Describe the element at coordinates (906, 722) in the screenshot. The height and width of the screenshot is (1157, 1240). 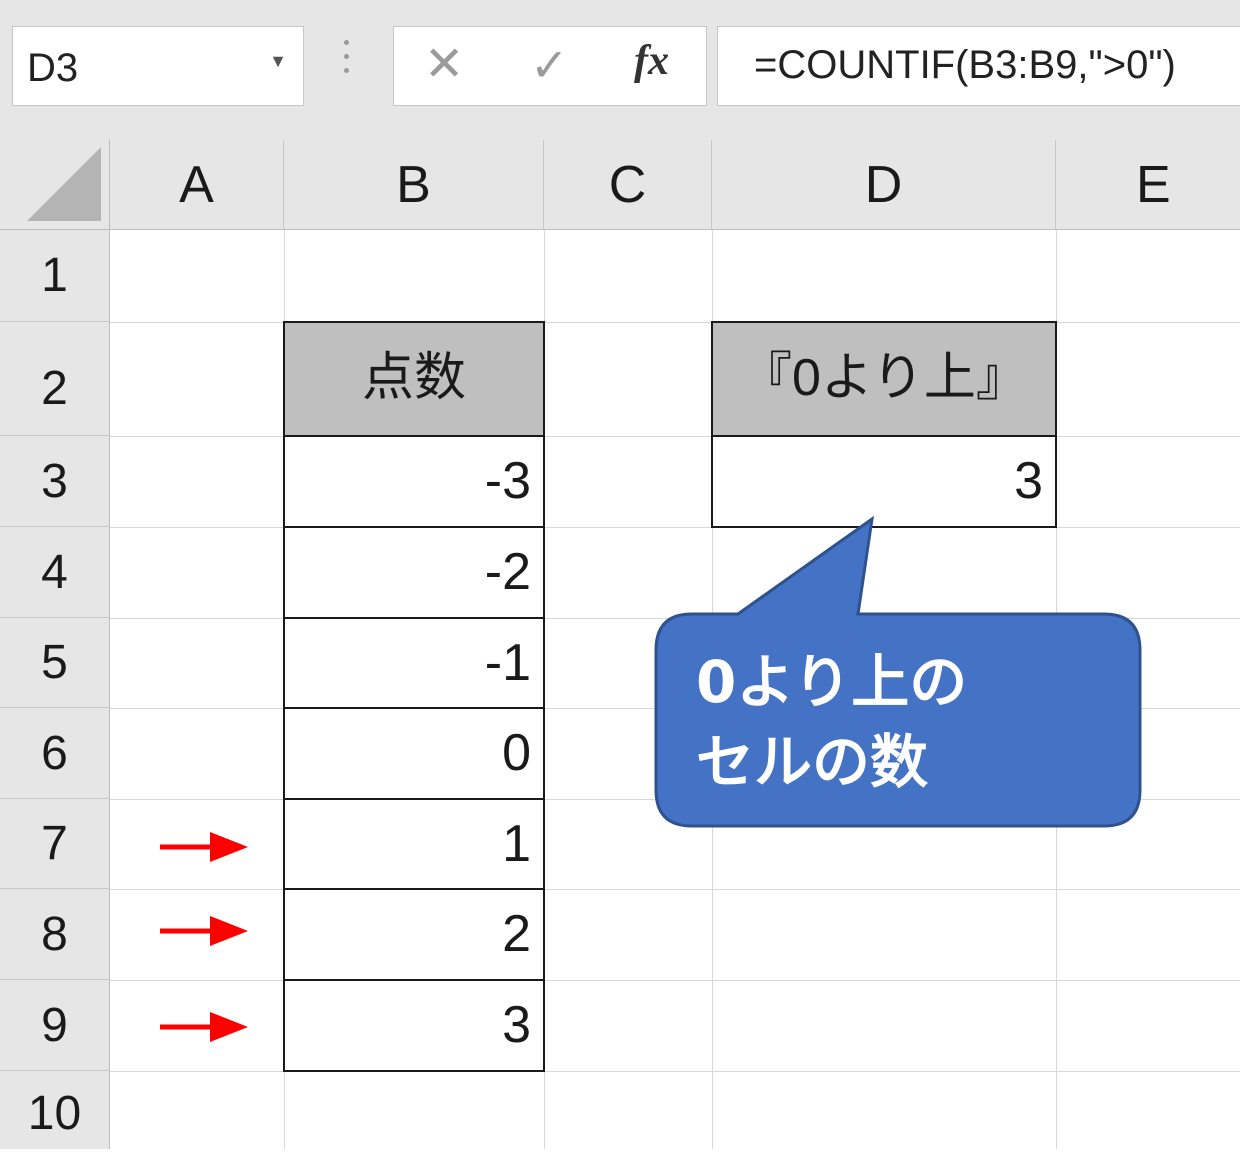
I see `callout-text: 0より上の セルの数` at that location.